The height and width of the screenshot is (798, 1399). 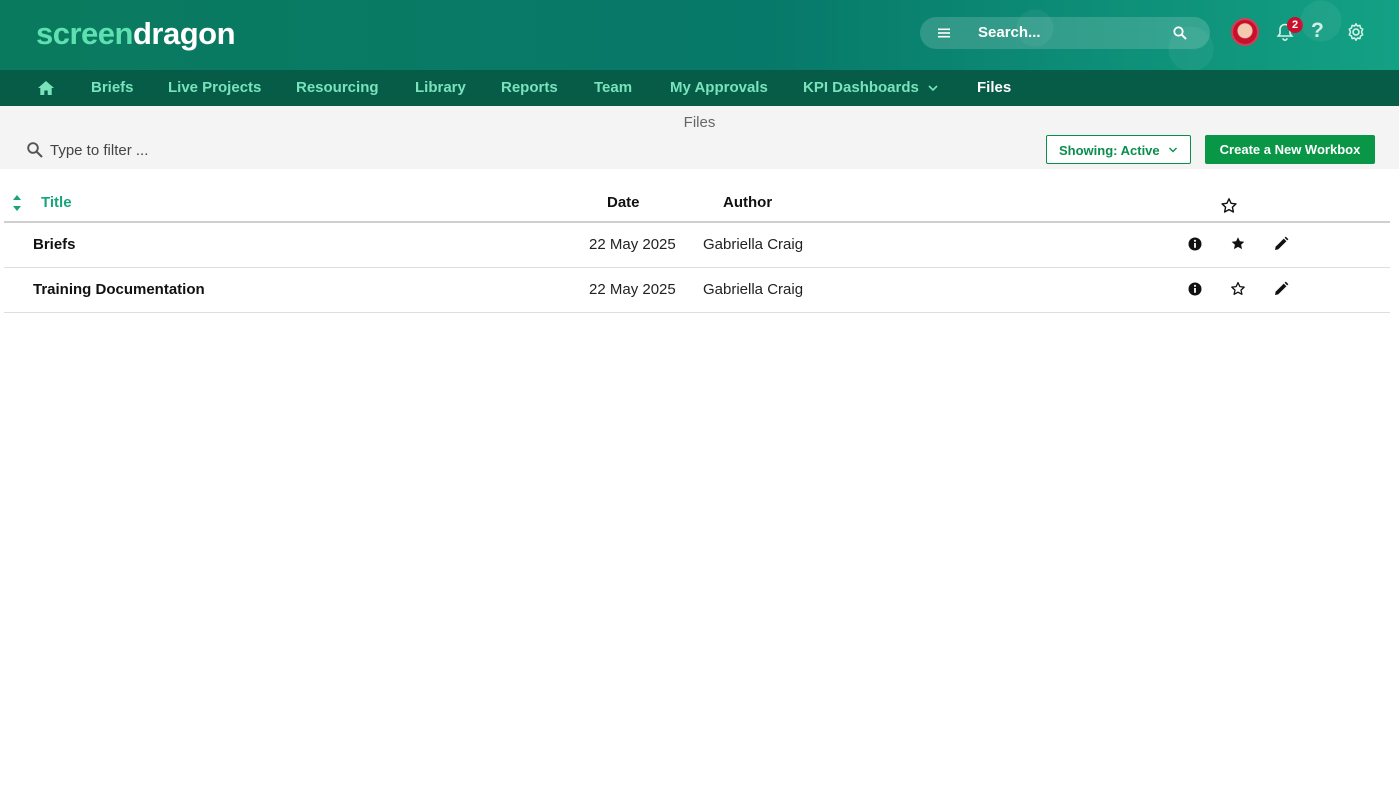 I want to click on nav-item-briefs: Briefs, so click(x=112, y=87).